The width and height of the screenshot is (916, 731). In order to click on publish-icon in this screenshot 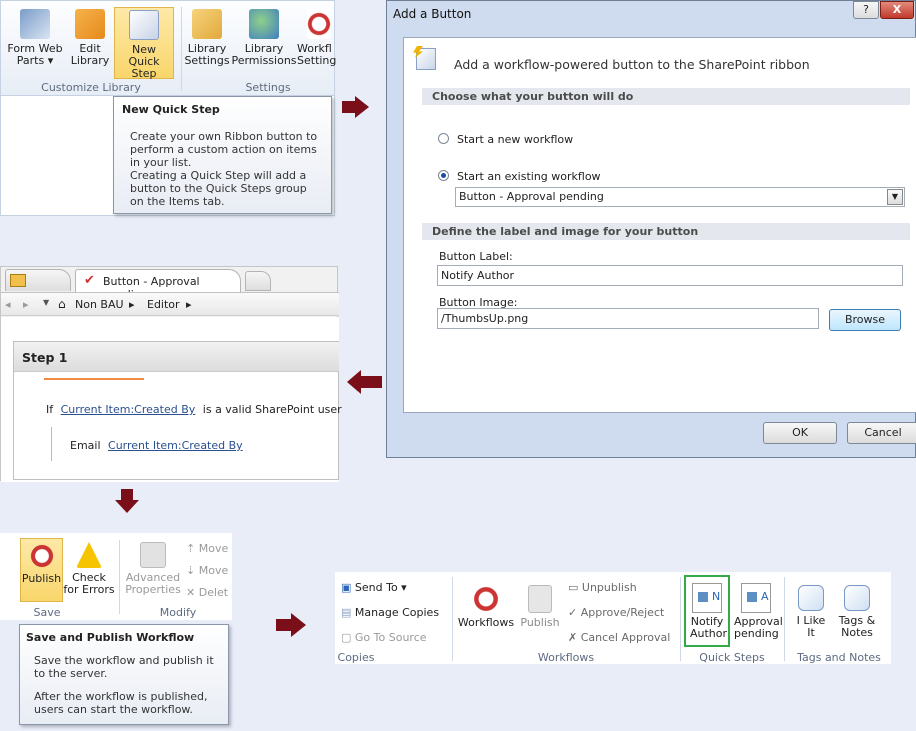, I will do `click(41, 556)`.